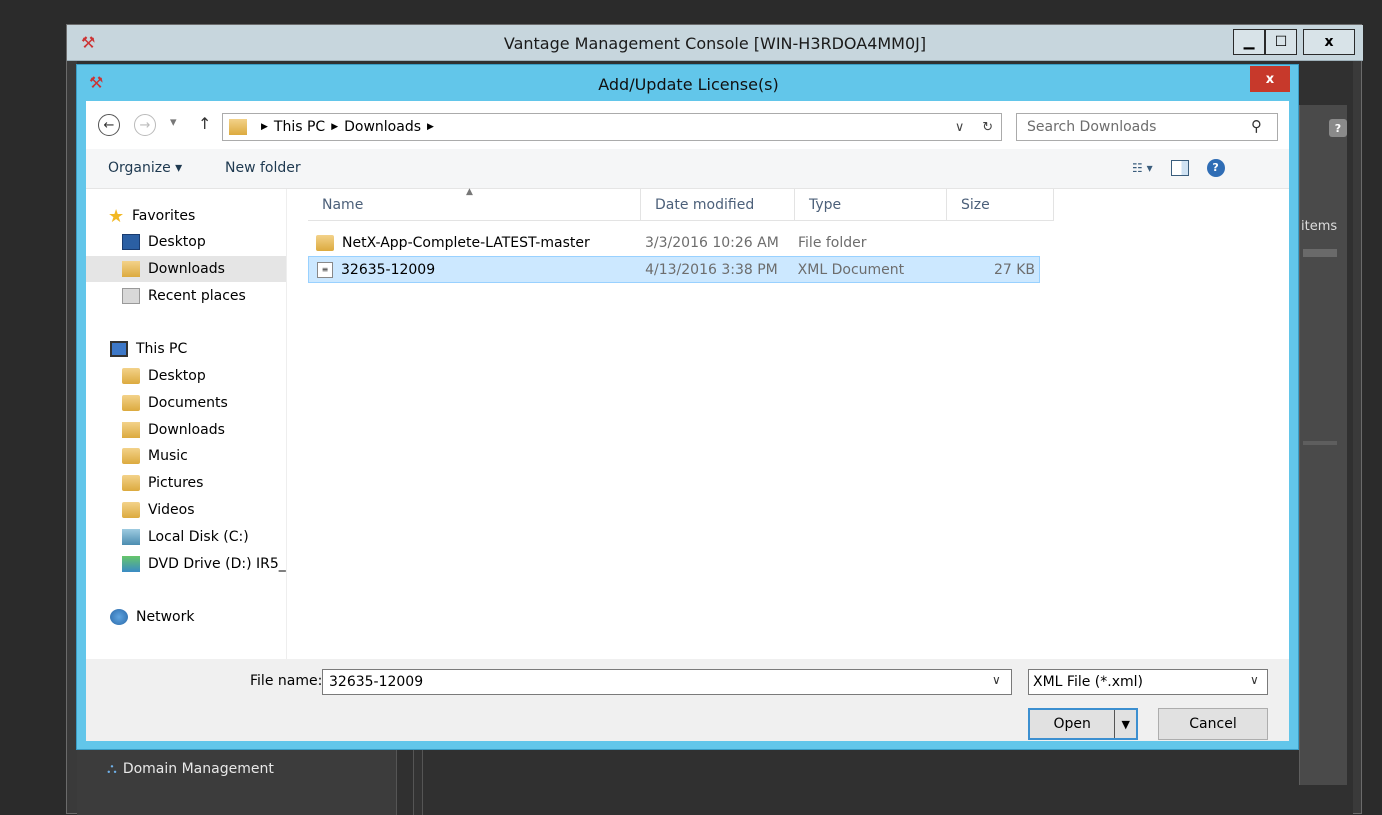  I want to click on recent-locations-dropdown: ▾, so click(173, 122).